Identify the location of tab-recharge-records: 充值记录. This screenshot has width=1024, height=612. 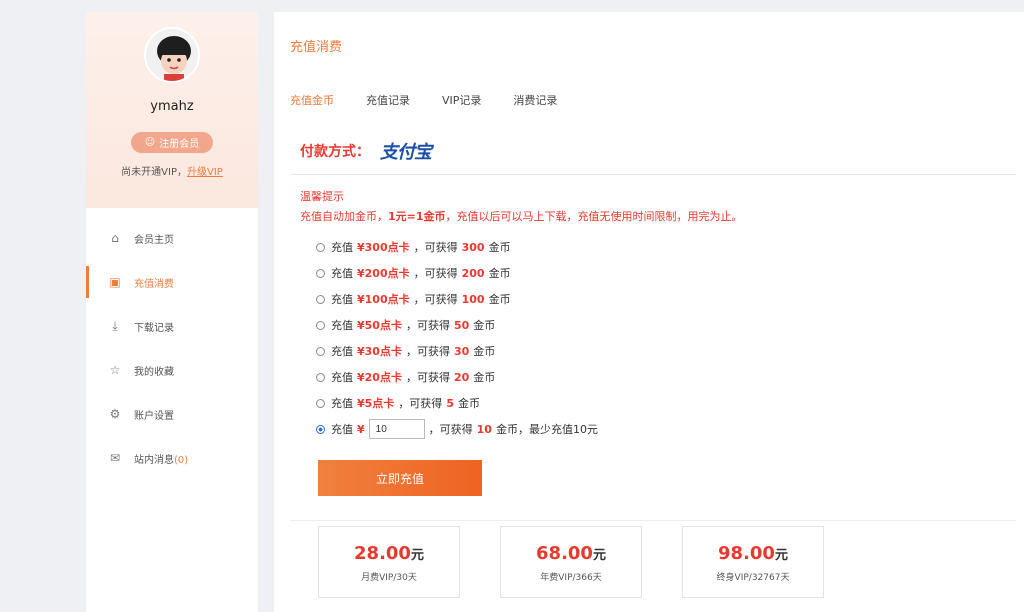
(388, 100).